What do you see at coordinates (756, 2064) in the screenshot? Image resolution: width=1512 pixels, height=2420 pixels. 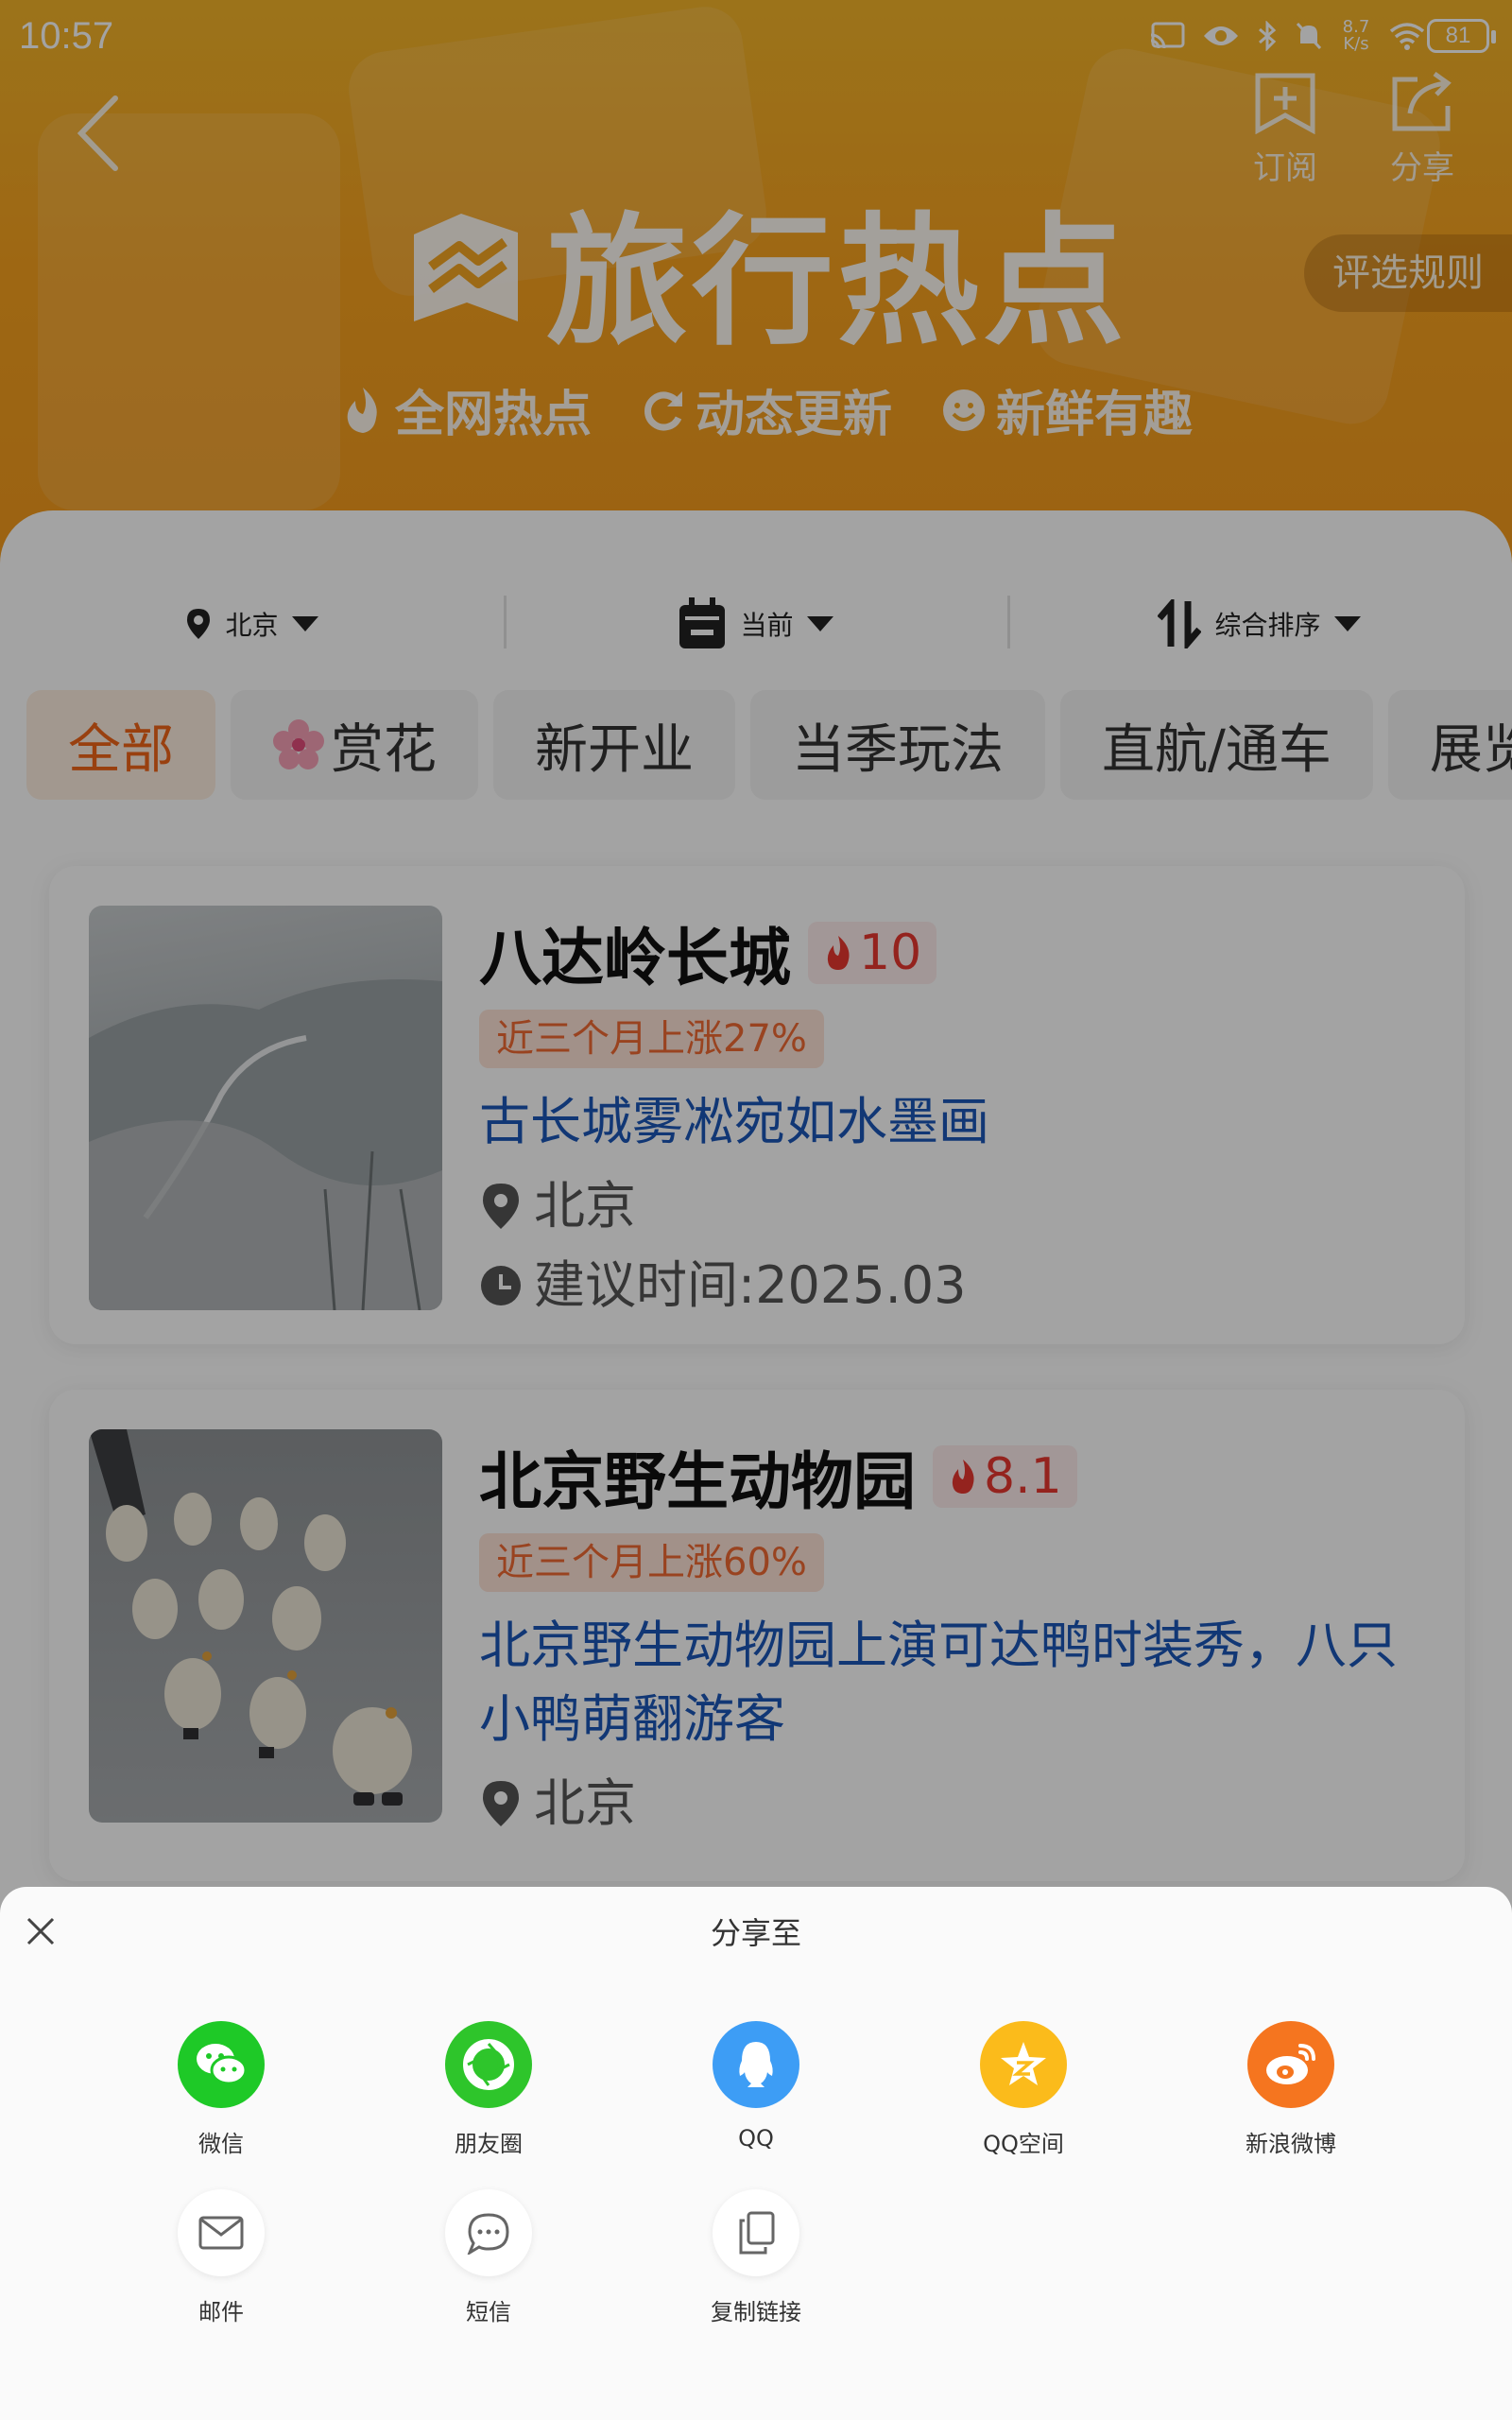 I see `qq-icon` at bounding box center [756, 2064].